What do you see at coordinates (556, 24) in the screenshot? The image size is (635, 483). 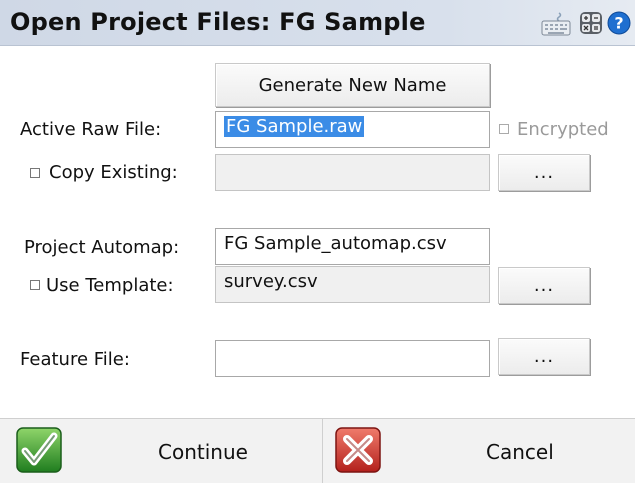 I see `keyboard-icon` at bounding box center [556, 24].